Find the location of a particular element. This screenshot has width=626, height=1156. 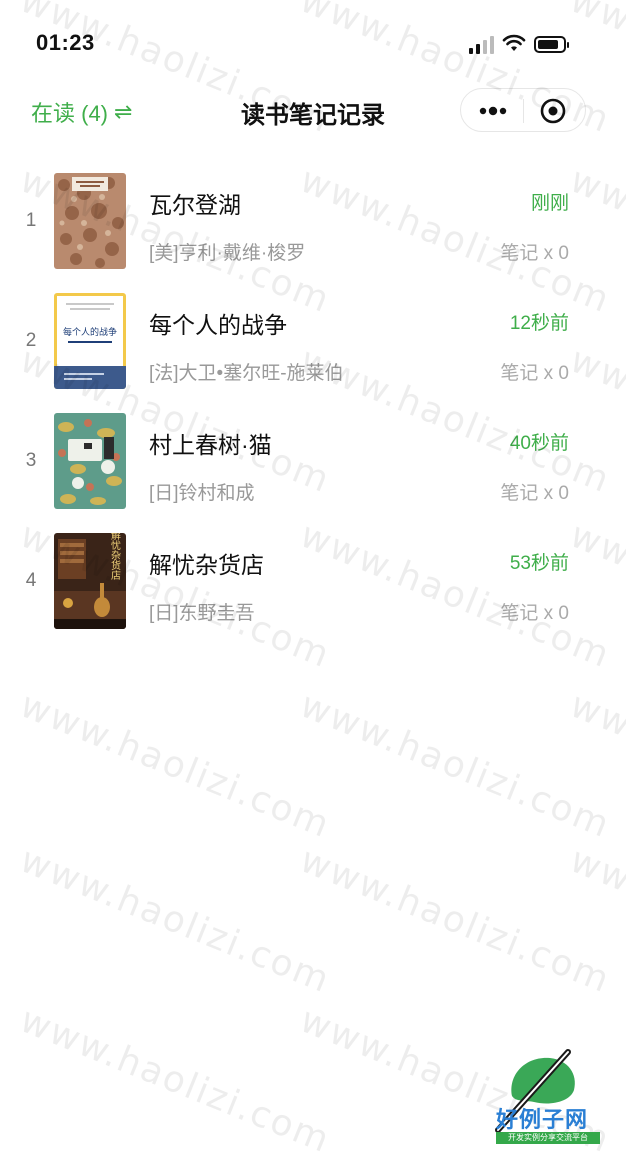

book-updated-time: 40秒前 is located at coordinates (539, 443).